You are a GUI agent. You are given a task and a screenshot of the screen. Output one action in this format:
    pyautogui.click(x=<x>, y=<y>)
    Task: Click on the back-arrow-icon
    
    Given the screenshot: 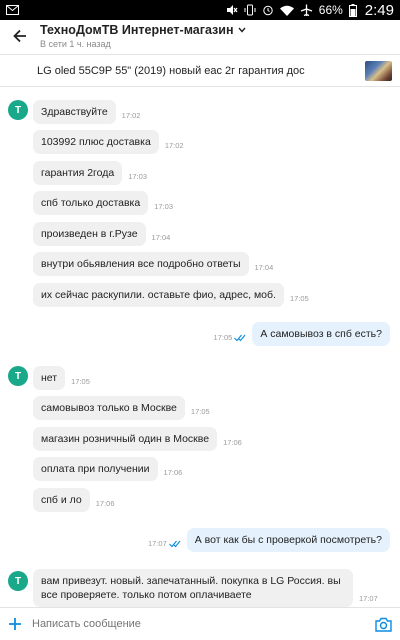 What is the action you would take?
    pyautogui.click(x=19, y=36)
    